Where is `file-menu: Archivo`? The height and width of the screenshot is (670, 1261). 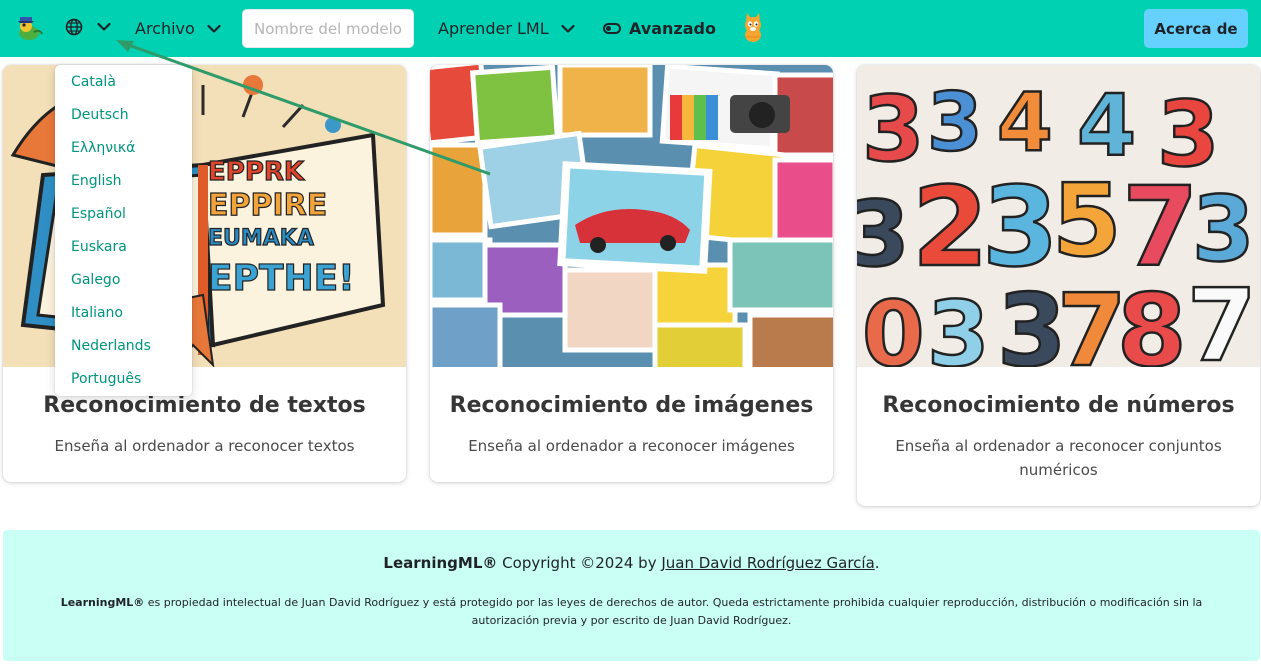
file-menu: Archivo is located at coordinates (178, 28).